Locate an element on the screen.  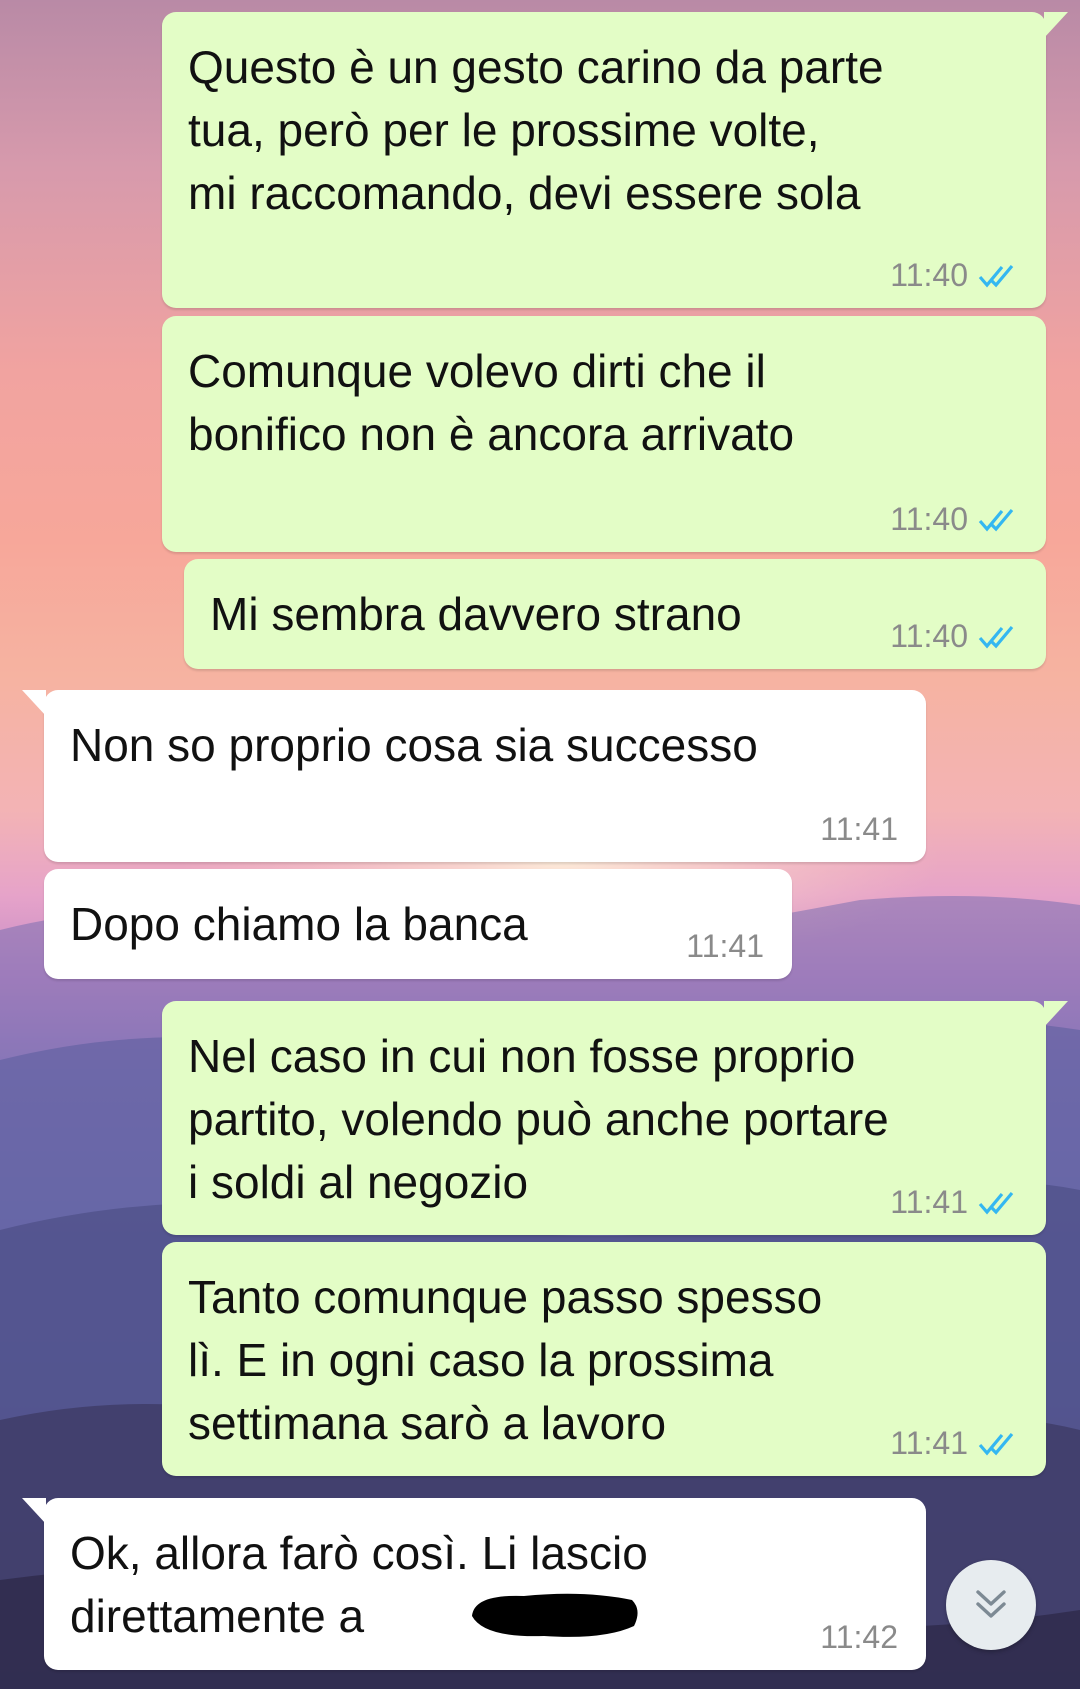
double-chevron-down-icon is located at coordinates (991, 1604).